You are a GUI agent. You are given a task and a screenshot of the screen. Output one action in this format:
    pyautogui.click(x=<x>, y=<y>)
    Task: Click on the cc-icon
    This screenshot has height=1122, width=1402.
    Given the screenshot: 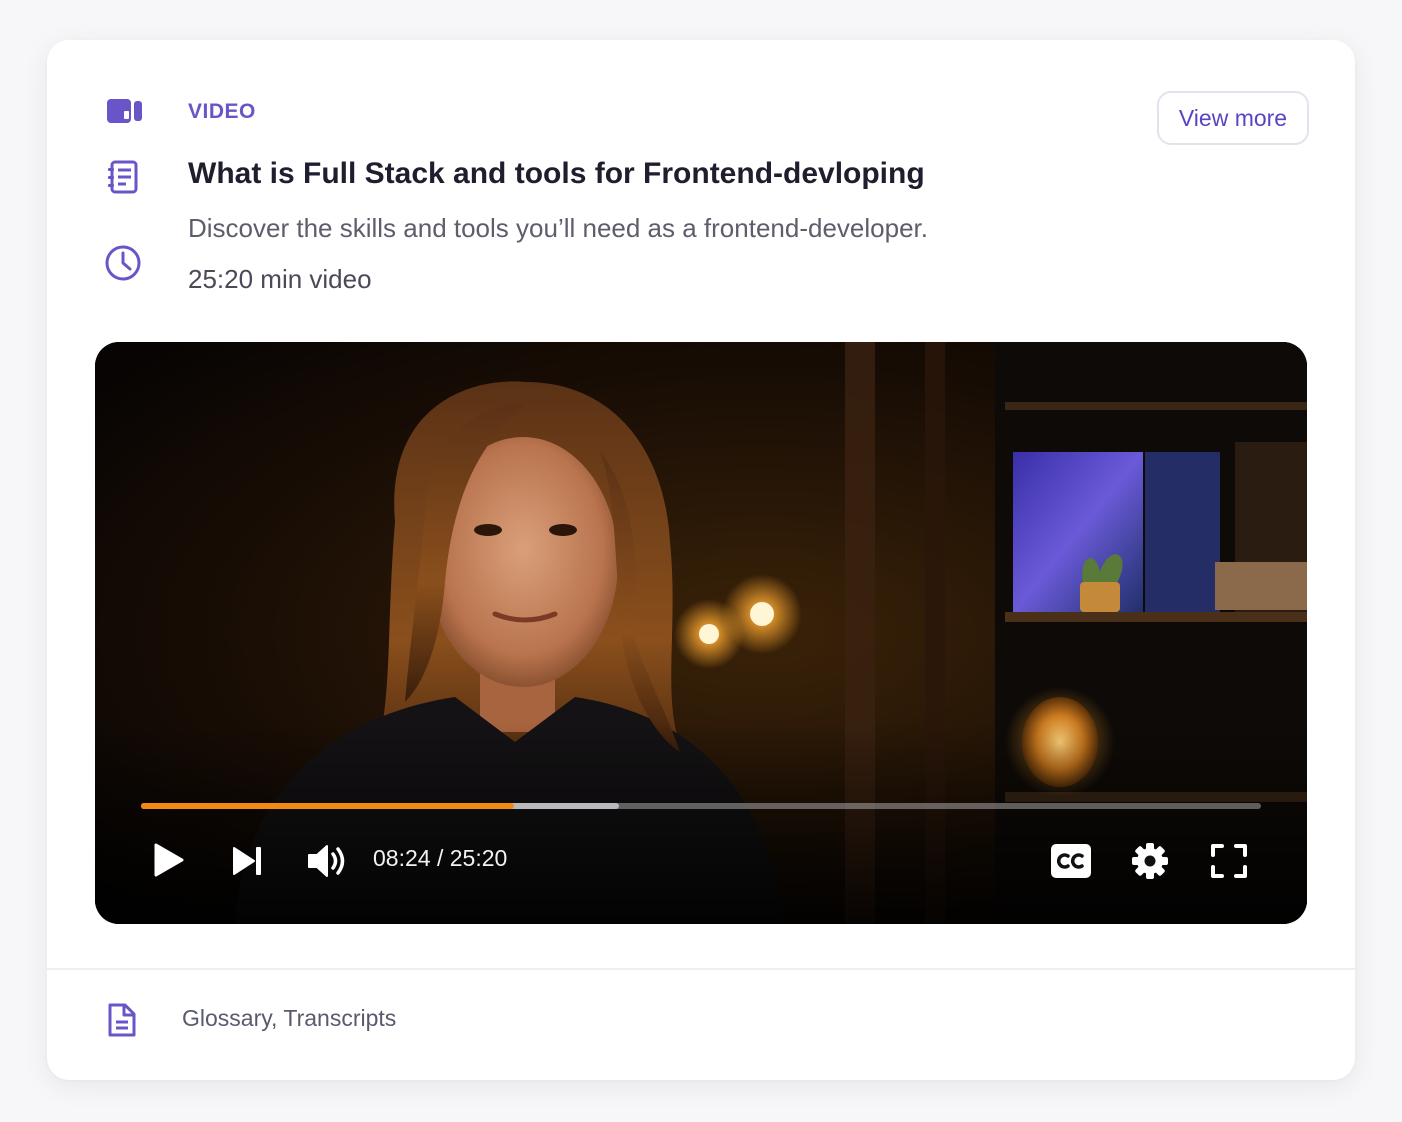 What is the action you would take?
    pyautogui.click(x=1071, y=863)
    